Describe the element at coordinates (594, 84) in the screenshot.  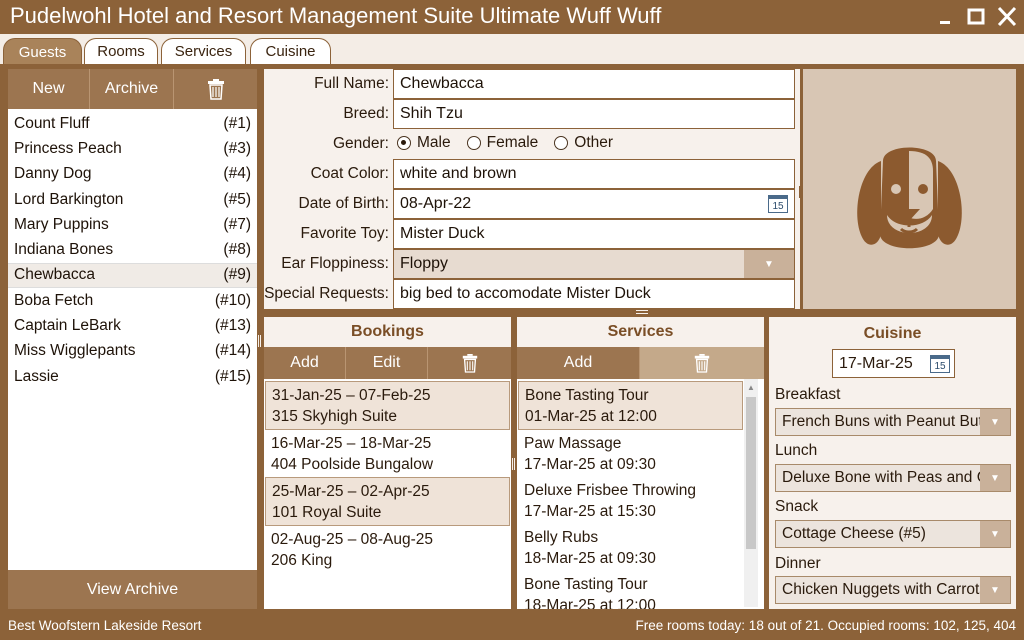
I see `full-name-field: Chewbacca` at that location.